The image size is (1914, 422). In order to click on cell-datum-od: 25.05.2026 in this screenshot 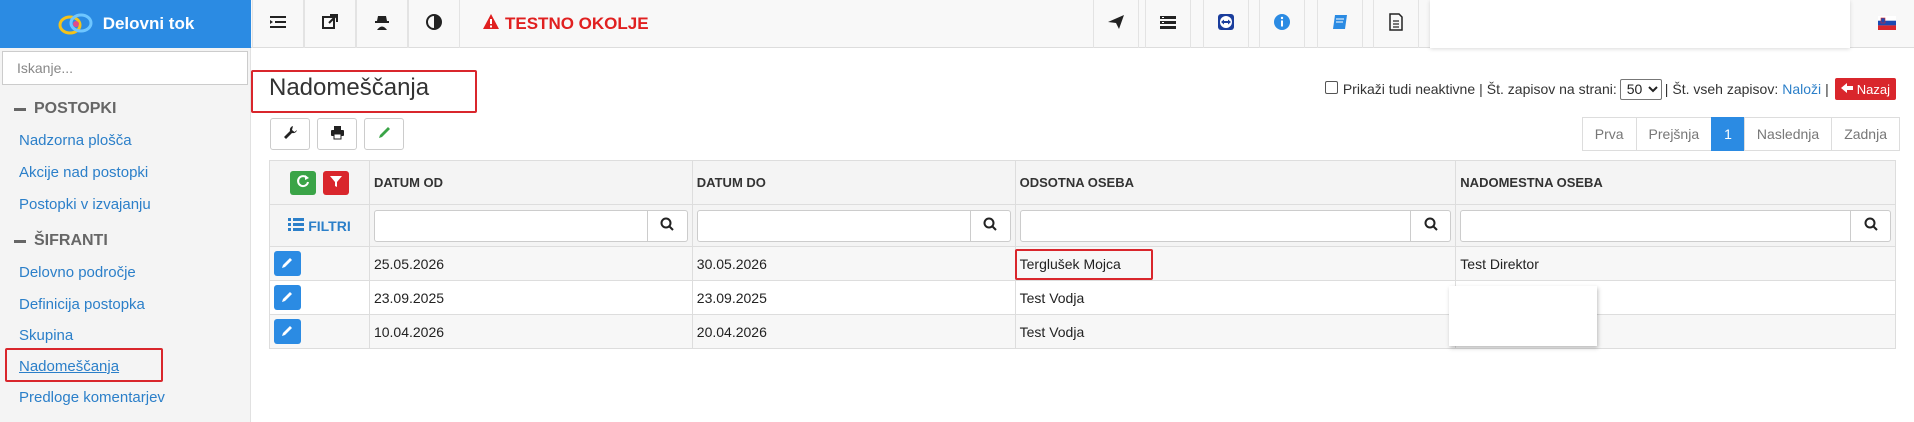, I will do `click(530, 263)`.